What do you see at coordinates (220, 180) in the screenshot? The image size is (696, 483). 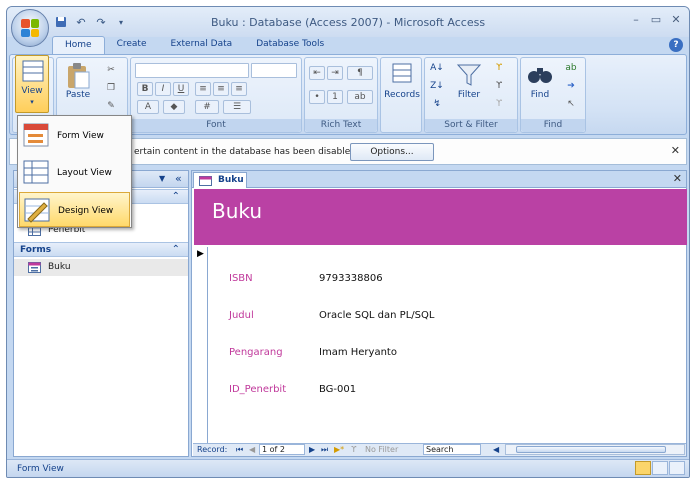 I see `tab-buku: Buku` at bounding box center [220, 180].